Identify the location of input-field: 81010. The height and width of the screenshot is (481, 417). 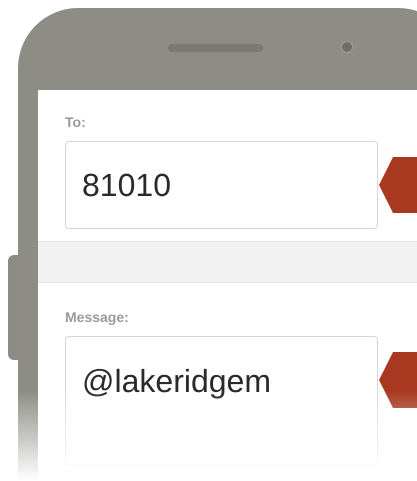
(221, 185).